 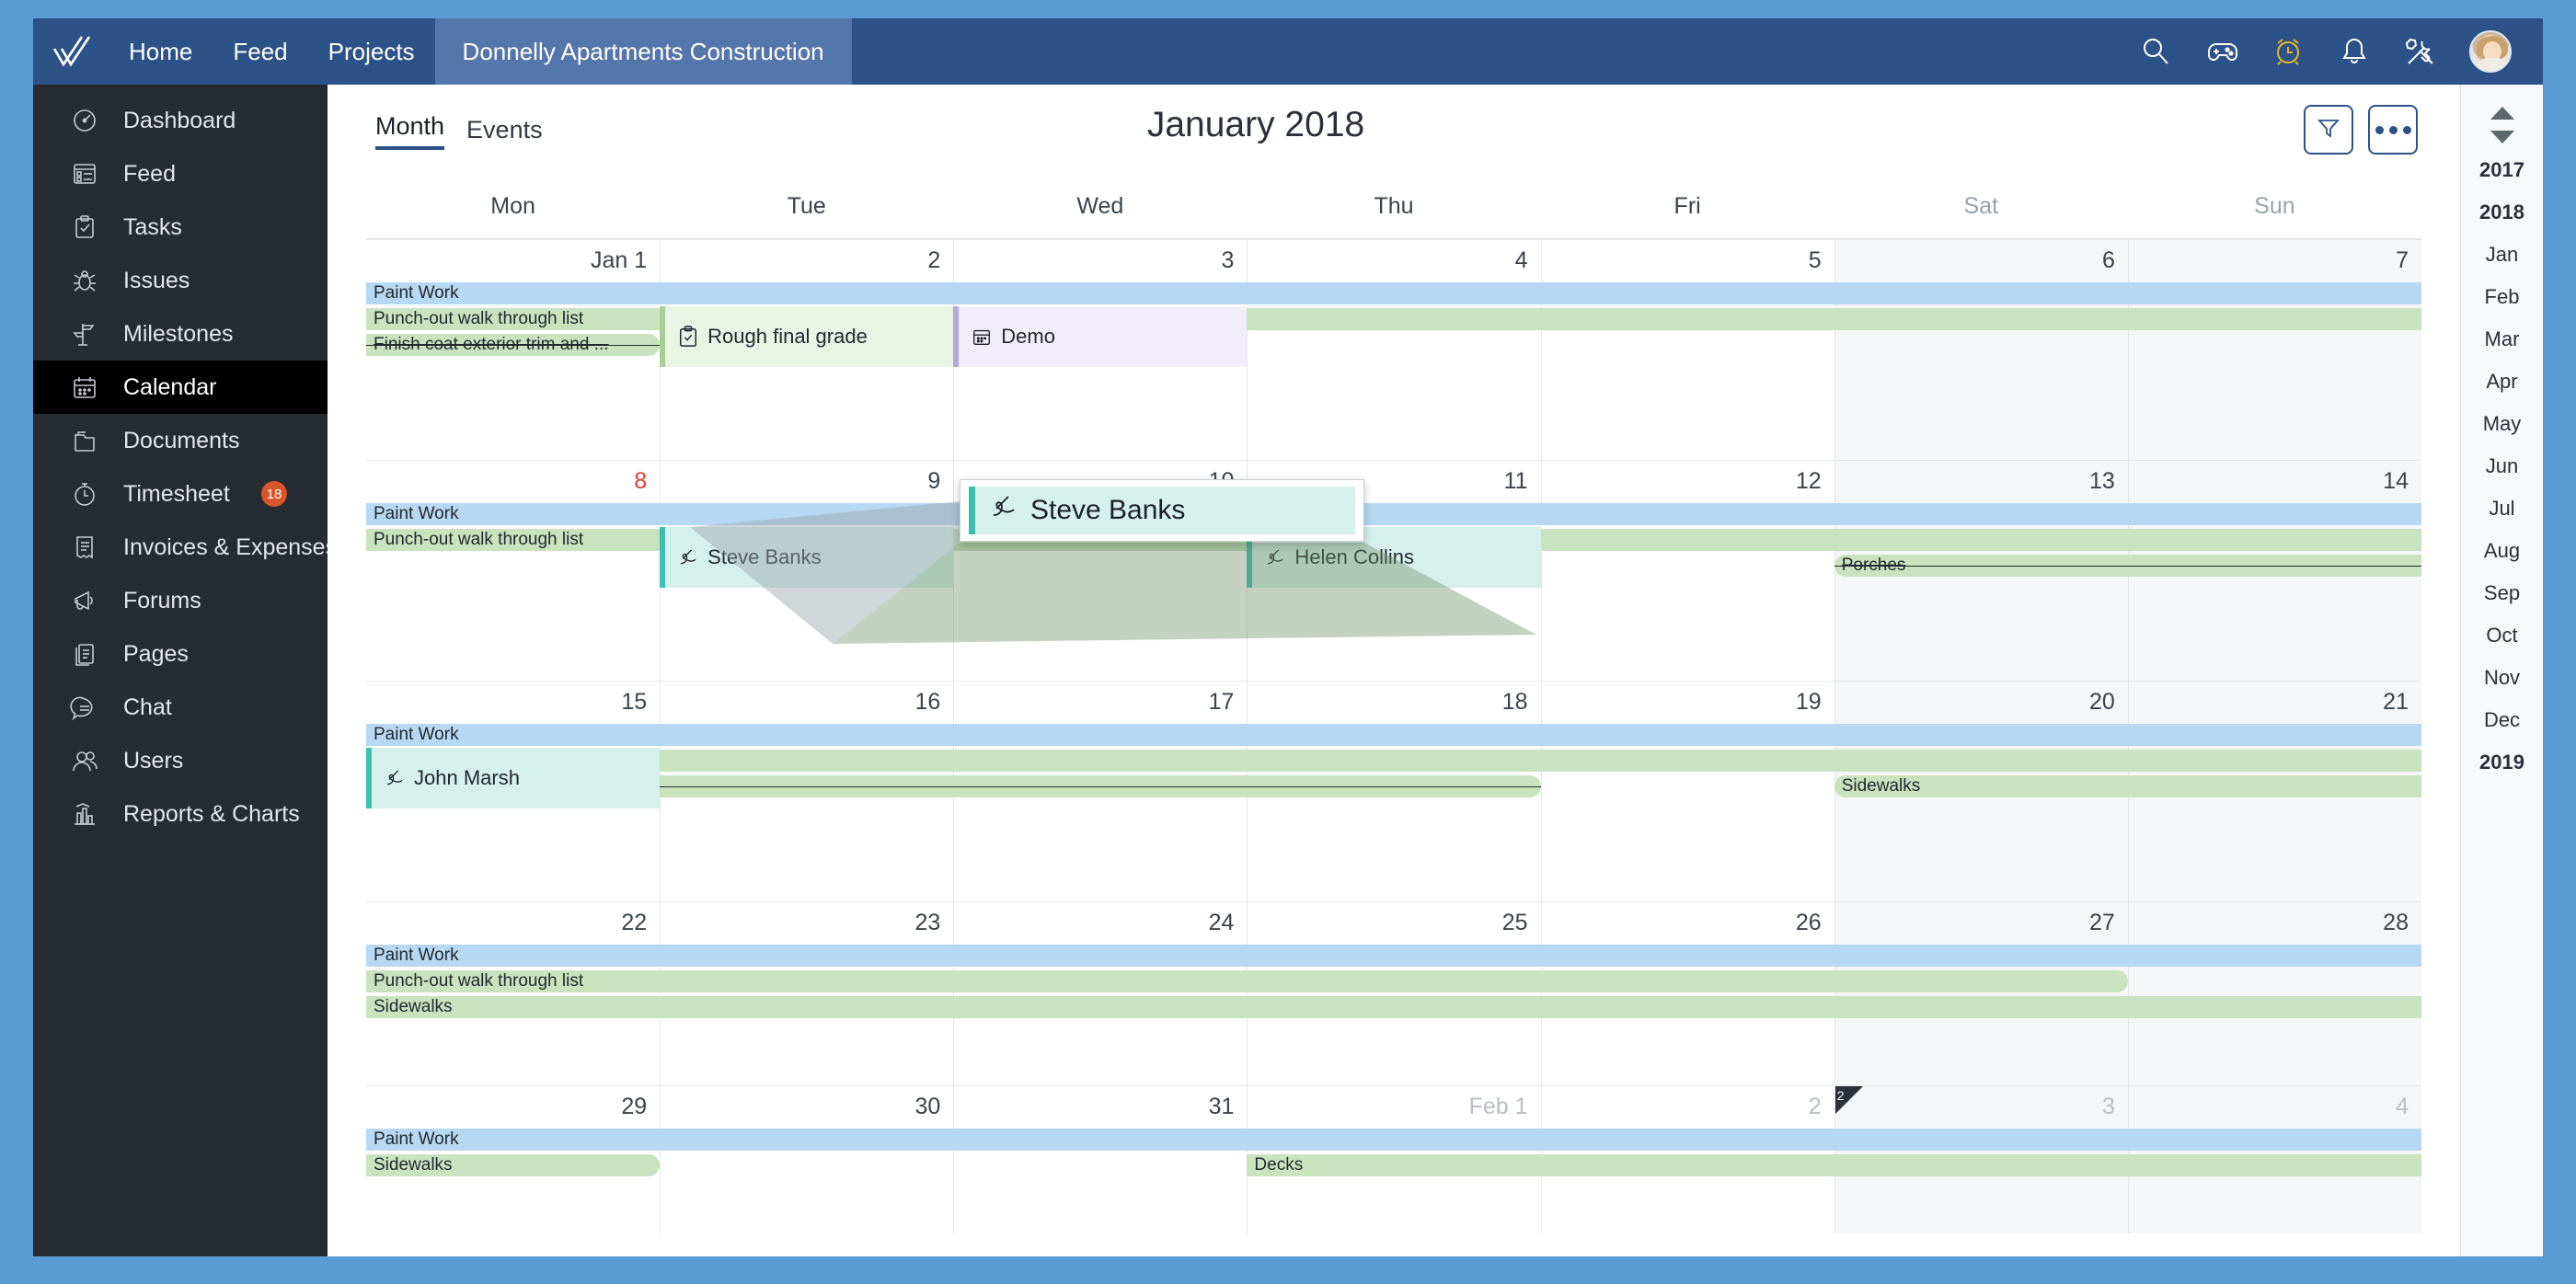 I want to click on rail-item-may: May, so click(x=2502, y=424).